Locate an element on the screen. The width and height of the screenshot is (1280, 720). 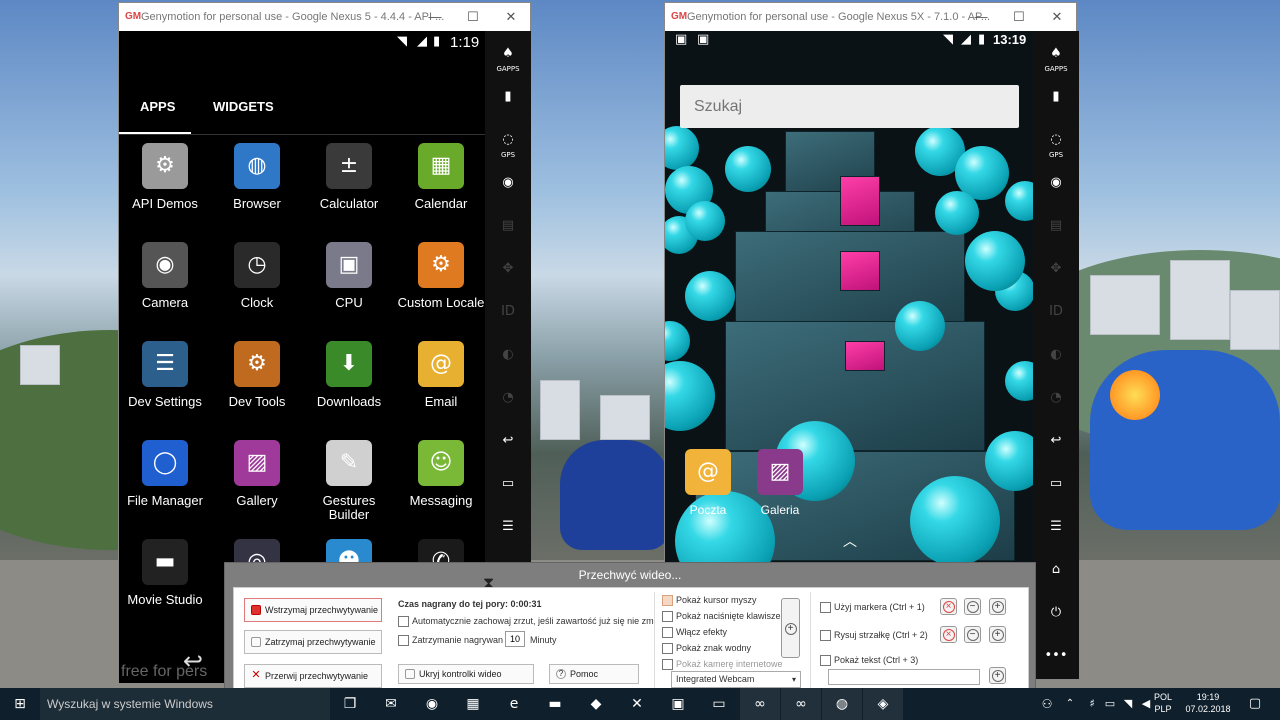
arrow-clear-button: × is located at coordinates (948, 634).